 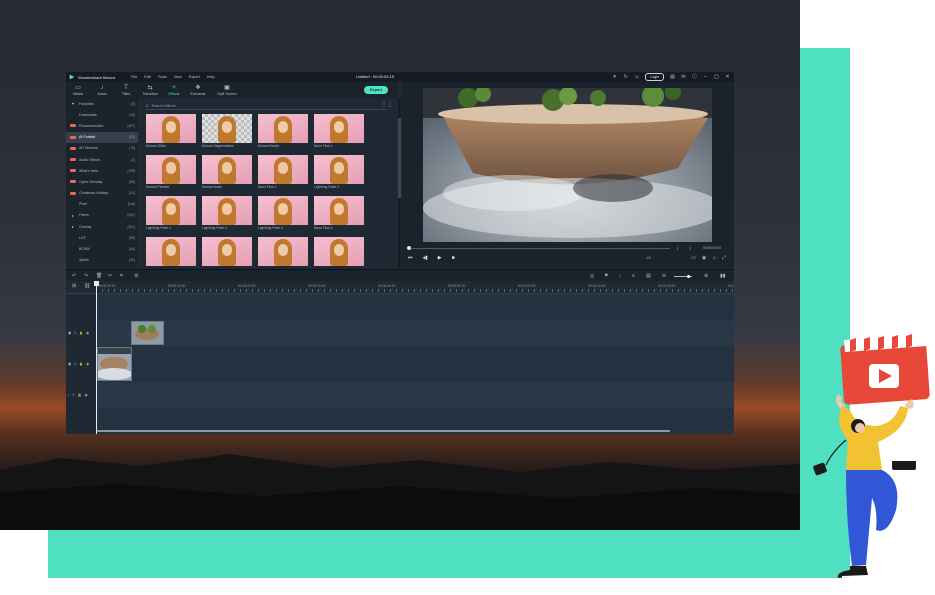 I want to click on sidebar-item: AR Stickers [76], so click(x=102, y=148).